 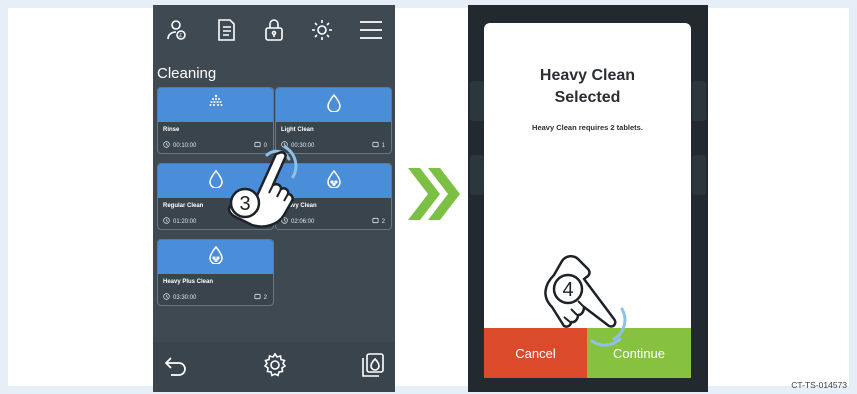 What do you see at coordinates (185, 297) in the screenshot?
I see `program-time: 03:30:00` at bounding box center [185, 297].